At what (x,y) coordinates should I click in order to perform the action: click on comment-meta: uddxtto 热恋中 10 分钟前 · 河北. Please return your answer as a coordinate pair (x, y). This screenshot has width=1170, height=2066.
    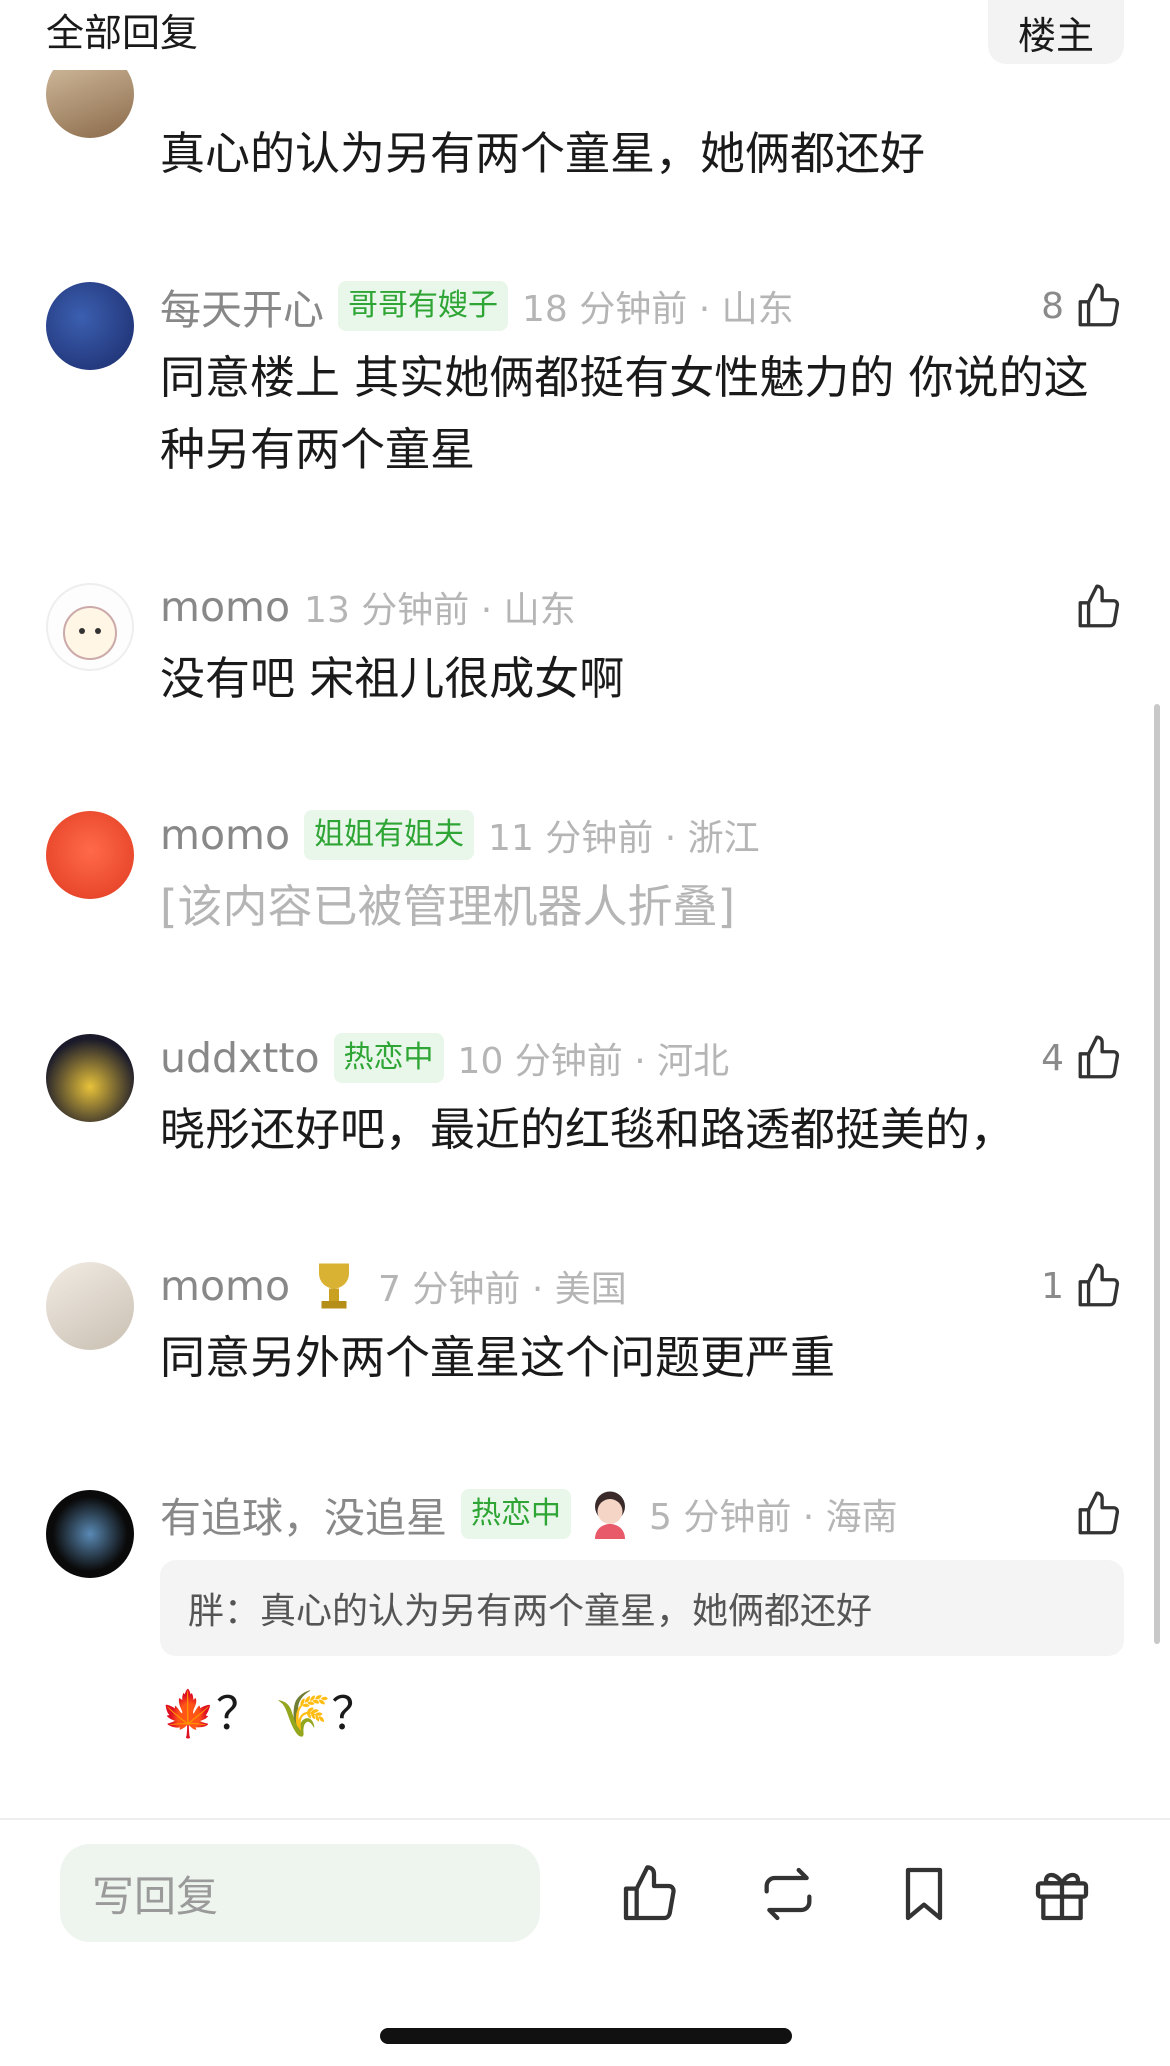
    Looking at the image, I should click on (444, 1058).